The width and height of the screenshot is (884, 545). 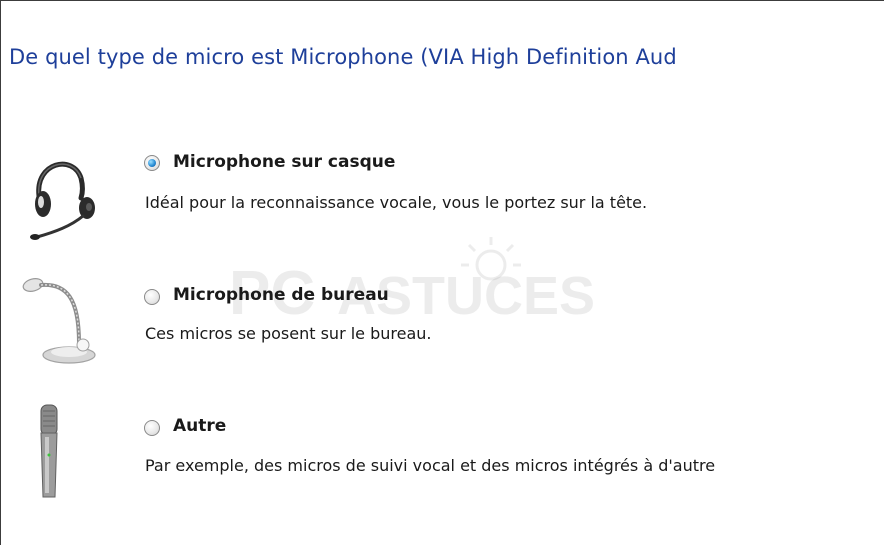 I want to click on radio-other, so click(x=152, y=428).